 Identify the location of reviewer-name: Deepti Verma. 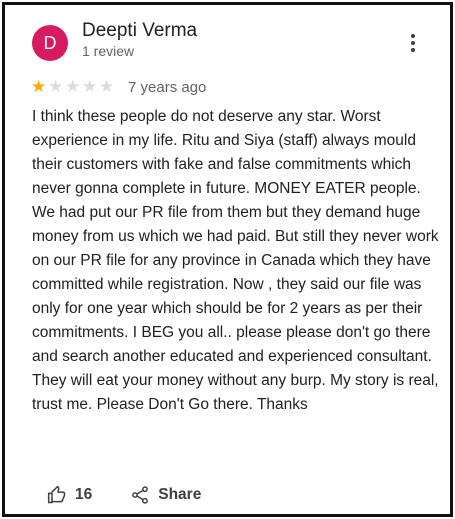
(139, 31).